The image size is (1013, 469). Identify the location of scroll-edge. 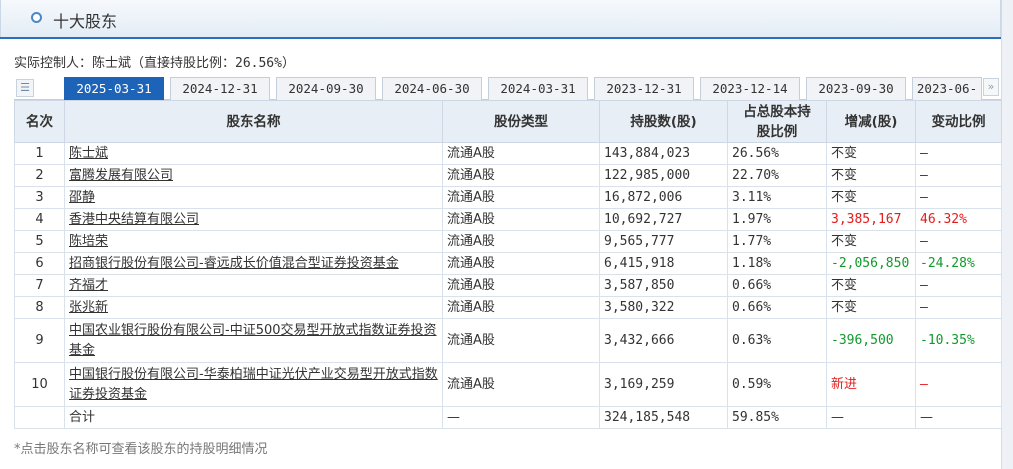
(1007, 234).